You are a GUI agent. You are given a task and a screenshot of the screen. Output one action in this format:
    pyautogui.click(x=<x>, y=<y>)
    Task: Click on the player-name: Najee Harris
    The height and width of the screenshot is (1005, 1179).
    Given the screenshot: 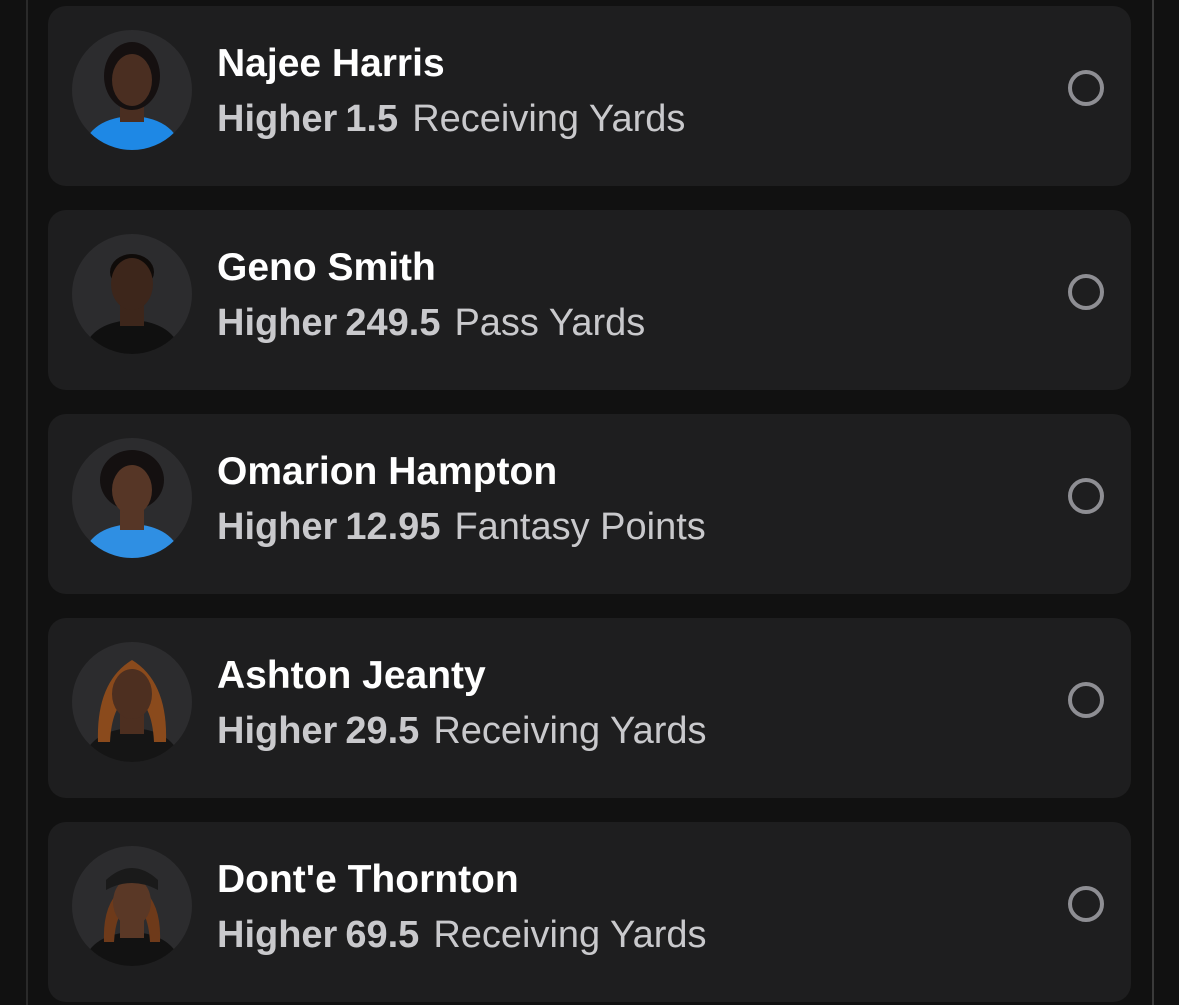 What is the action you would take?
    pyautogui.click(x=331, y=63)
    